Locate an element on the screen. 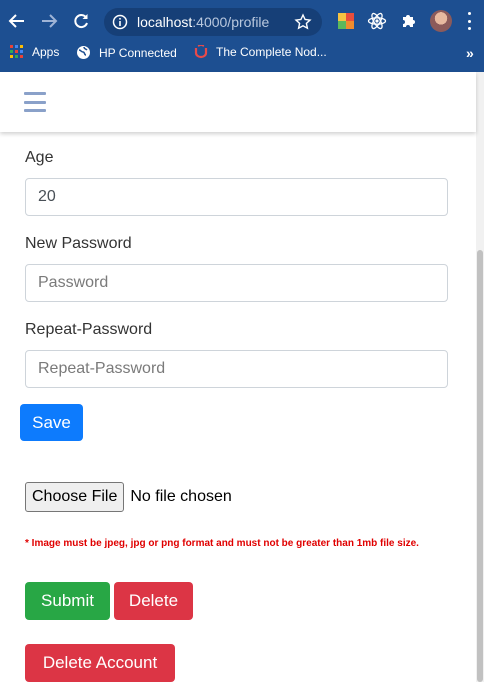 The image size is (484, 682). delete-account-button: Delete Account is located at coordinates (100, 663).